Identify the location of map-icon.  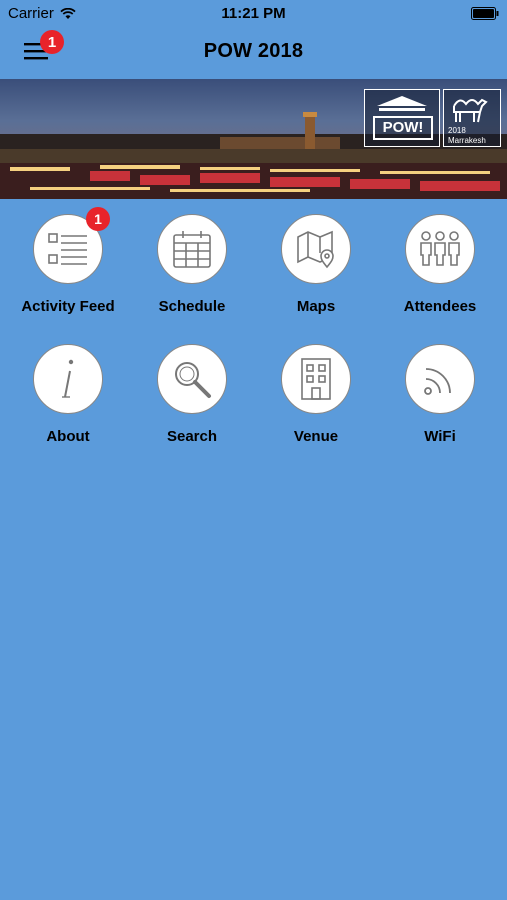
(315, 249).